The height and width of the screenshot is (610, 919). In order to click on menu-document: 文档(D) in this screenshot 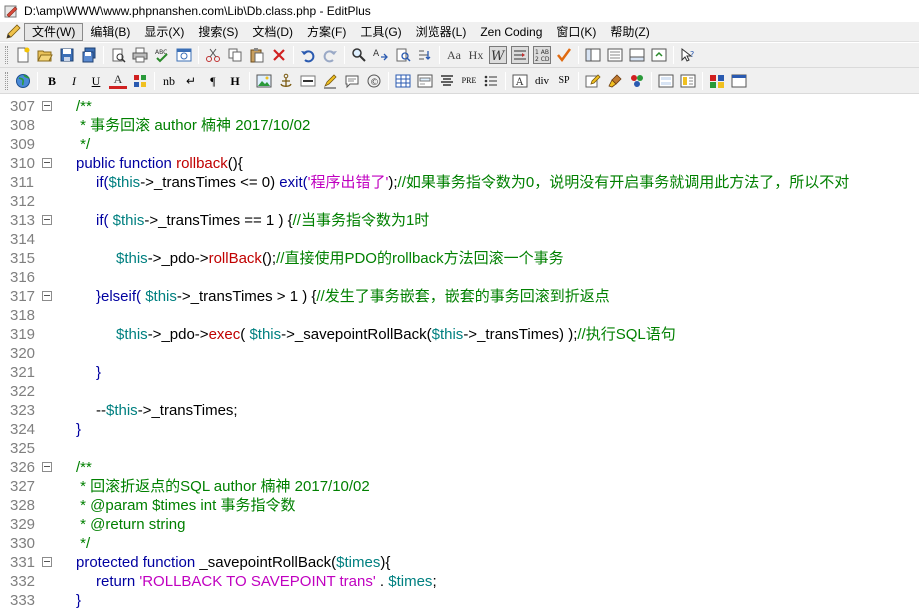, I will do `click(272, 32)`.